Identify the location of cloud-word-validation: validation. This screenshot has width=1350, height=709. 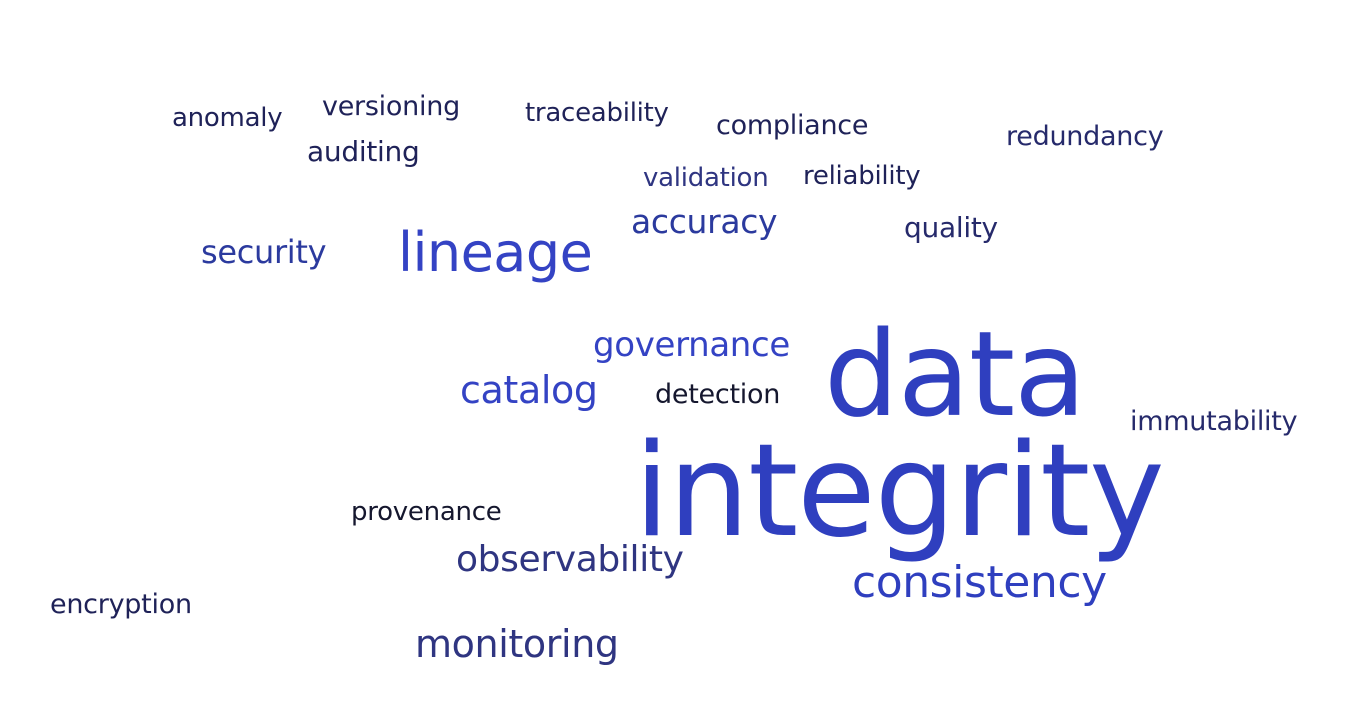
(706, 178).